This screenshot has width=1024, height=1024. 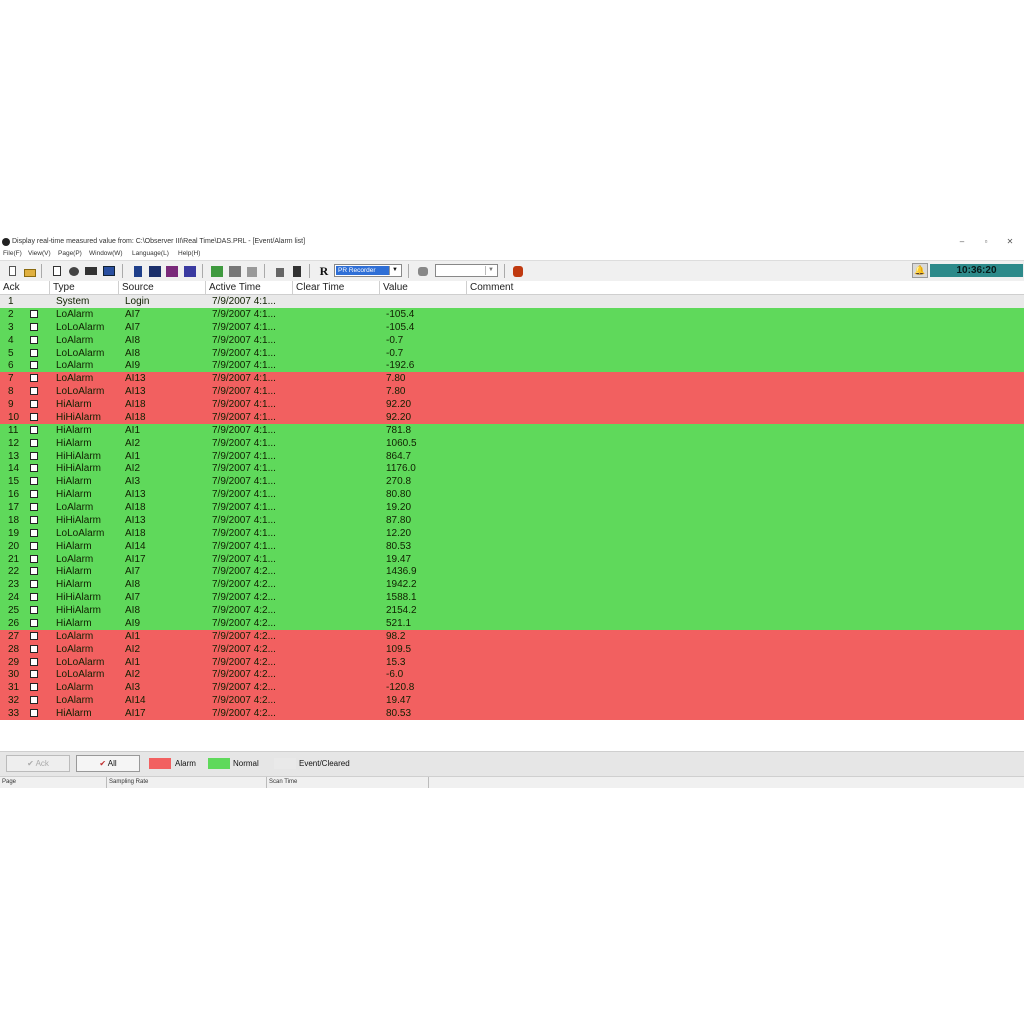 I want to click on table-row: 30 LoLoAlarm AI2 7/9/2007 4:2... -6.0, so click(x=512, y=675).